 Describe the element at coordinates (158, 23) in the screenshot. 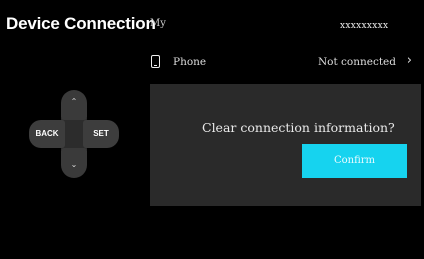

I see `title-tail-text: My` at that location.